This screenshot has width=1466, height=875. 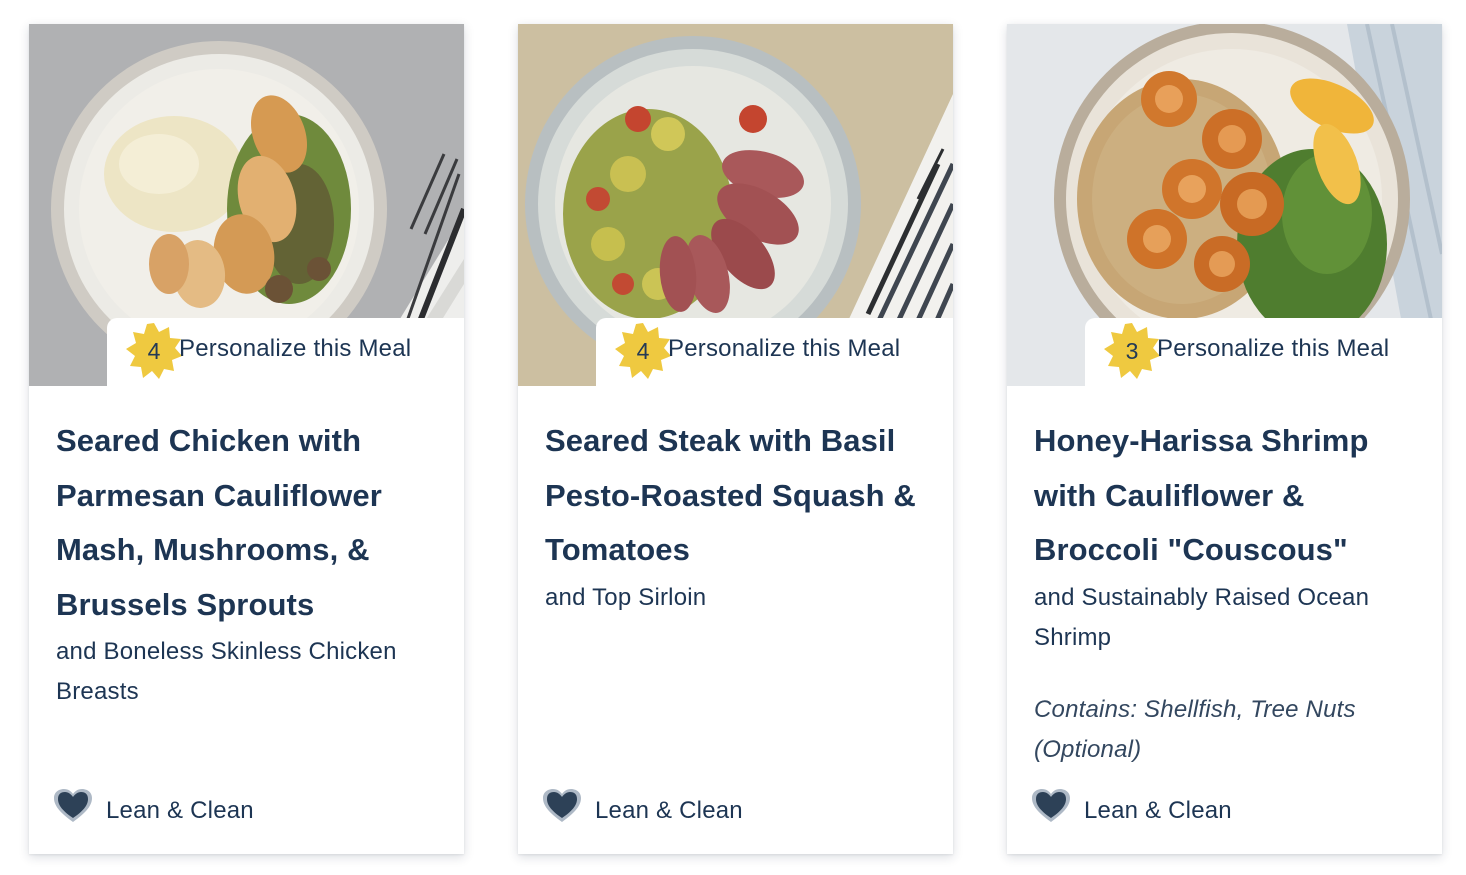 I want to click on meal-subtitle: and Top Sirloin, so click(x=626, y=597).